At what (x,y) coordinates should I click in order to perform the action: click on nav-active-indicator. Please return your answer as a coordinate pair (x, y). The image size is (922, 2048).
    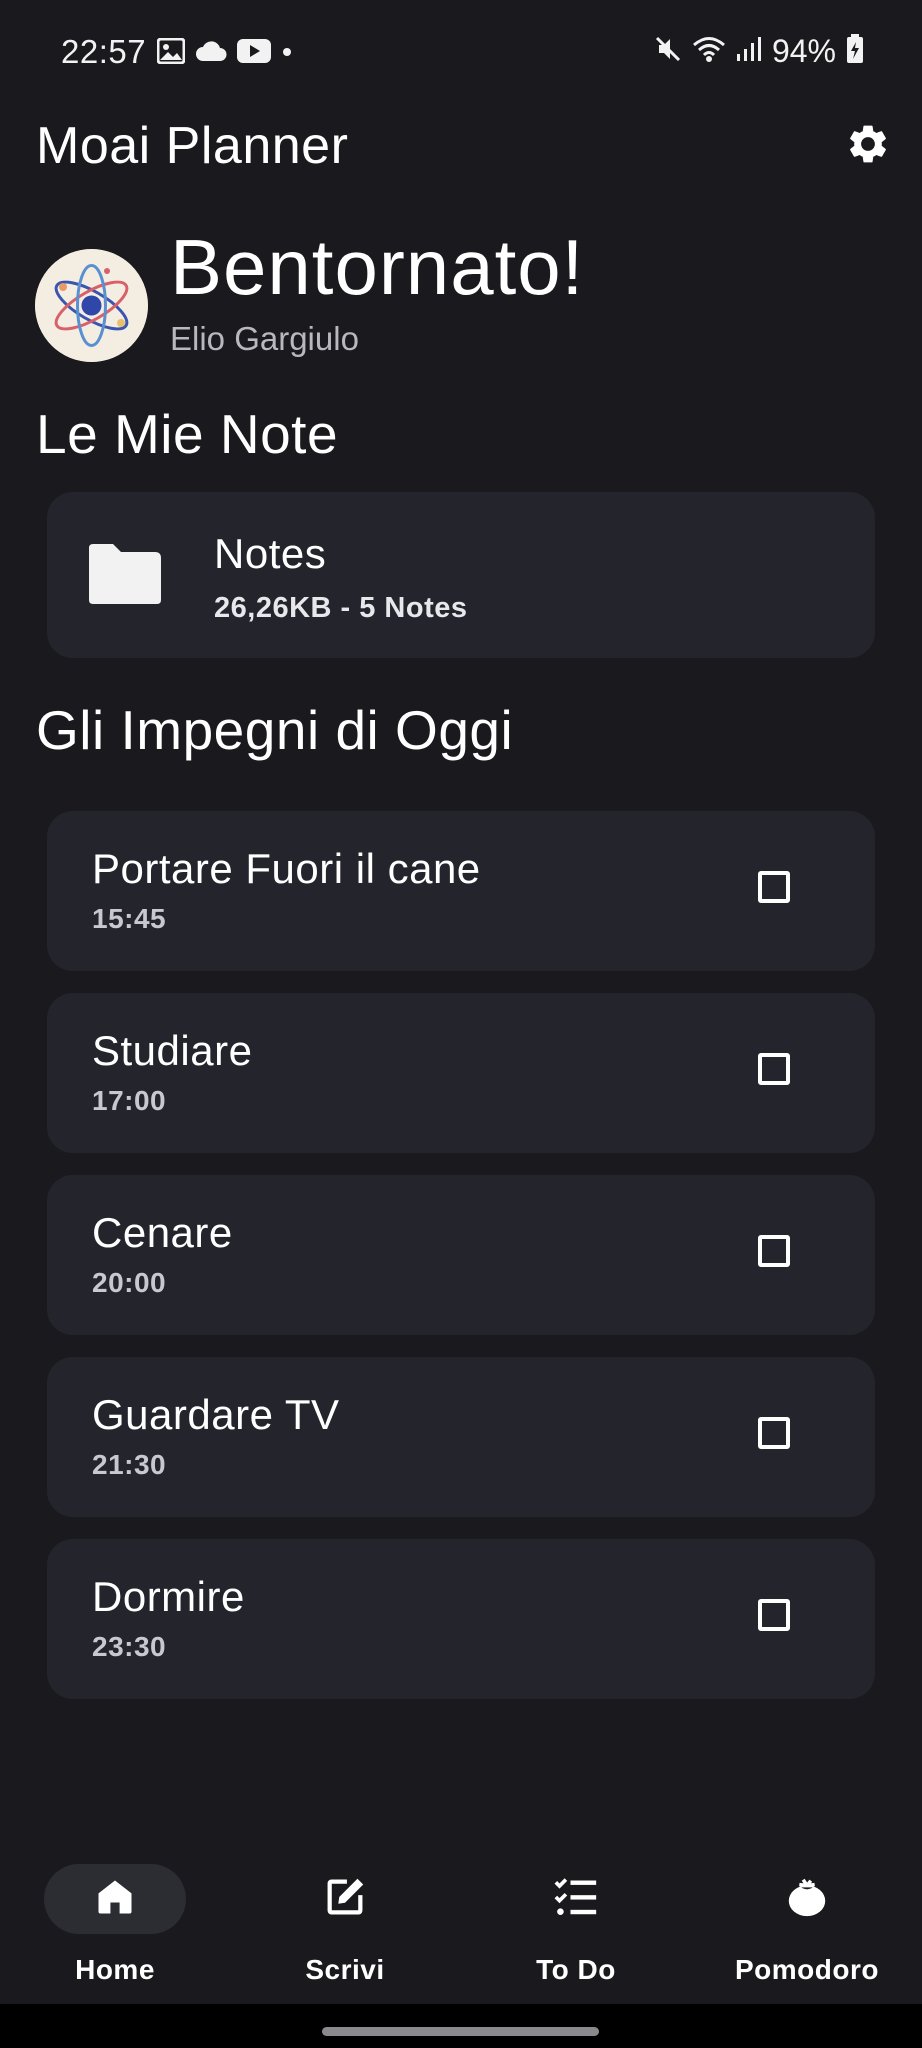
    Looking at the image, I should click on (115, 1899).